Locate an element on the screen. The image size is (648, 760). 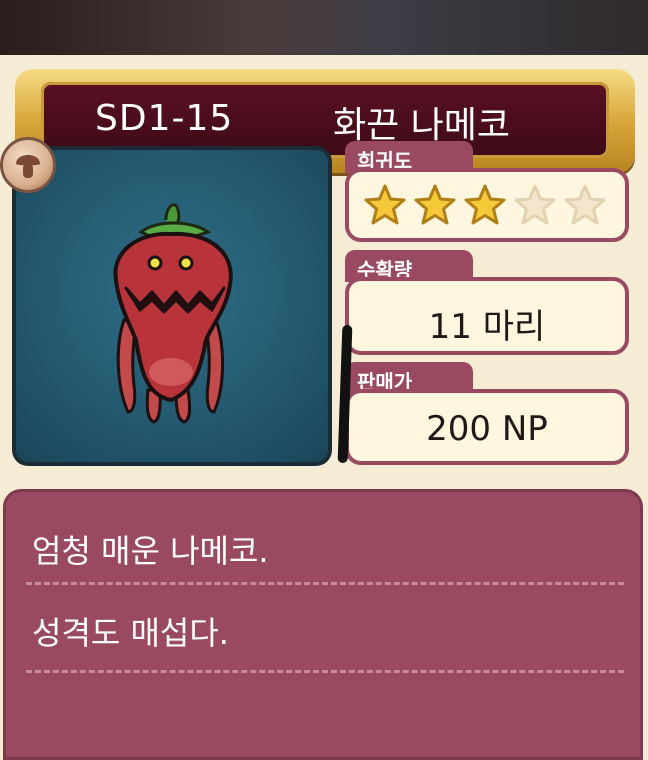
sale-price-value: 200 NP is located at coordinates (487, 429).